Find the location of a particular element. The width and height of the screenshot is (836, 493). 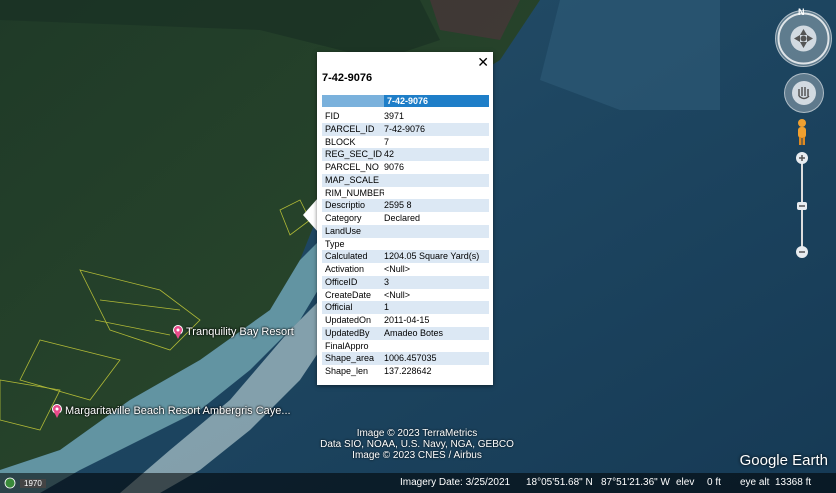

latitude: 18°05'51.68" N is located at coordinates (559, 482).